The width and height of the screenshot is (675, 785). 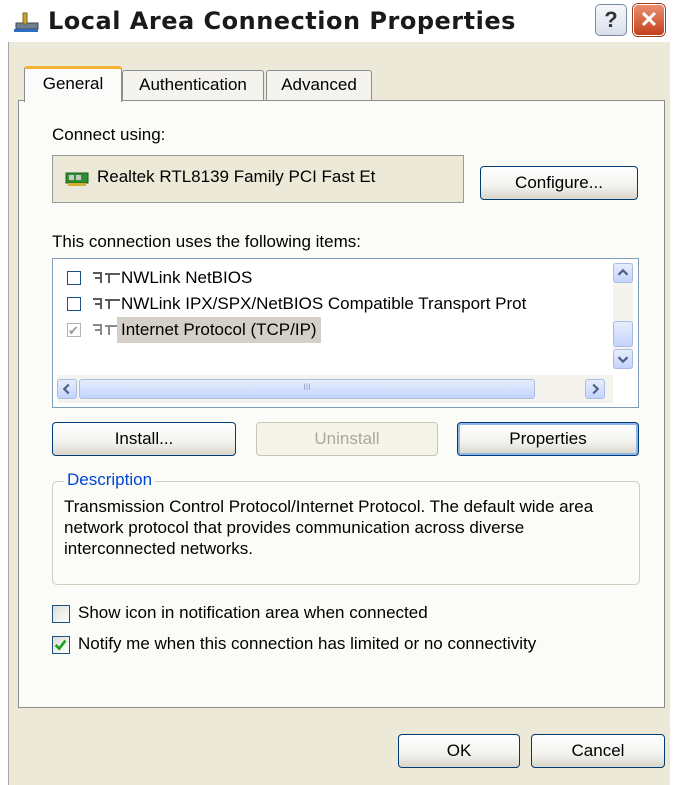 I want to click on checkmark-icon, so click(x=60, y=645).